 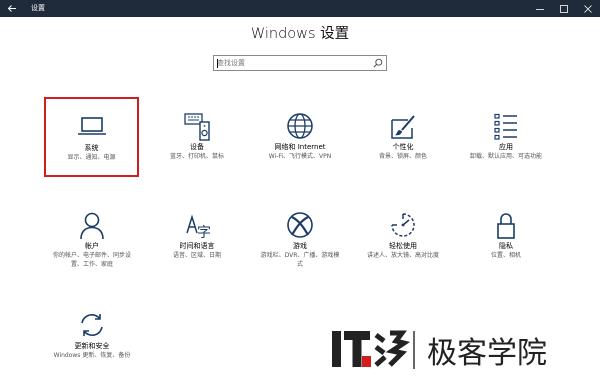 I want to click on tile-label: 应用, so click(x=506, y=147).